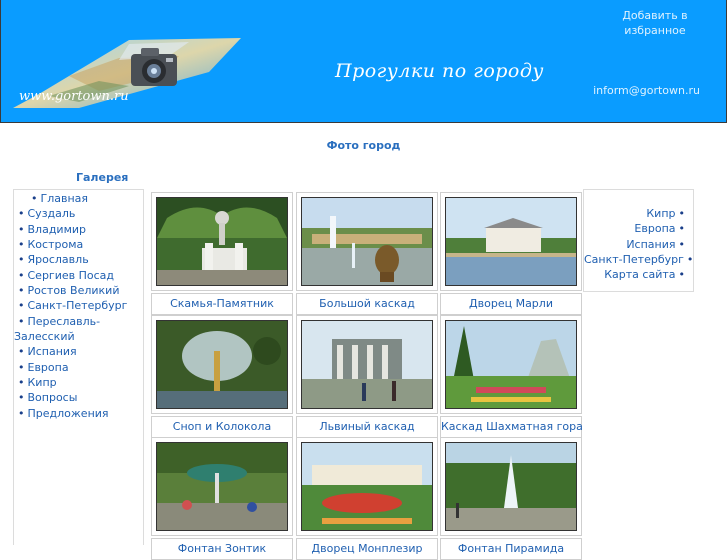 The height and width of the screenshot is (560, 727). What do you see at coordinates (78, 213) in the screenshot?
I see `nav-item-suzdal: • Суздаль` at bounding box center [78, 213].